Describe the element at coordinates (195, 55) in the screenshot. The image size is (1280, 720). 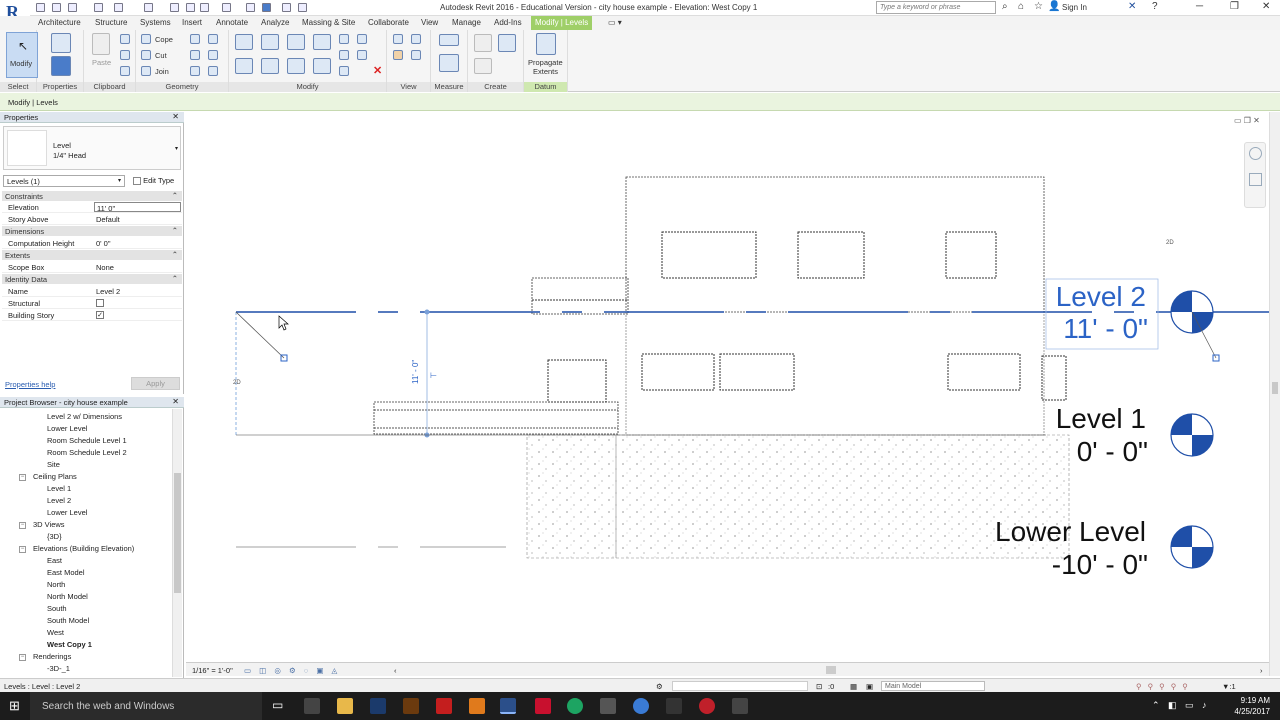
I see `wall-joins-icon` at that location.